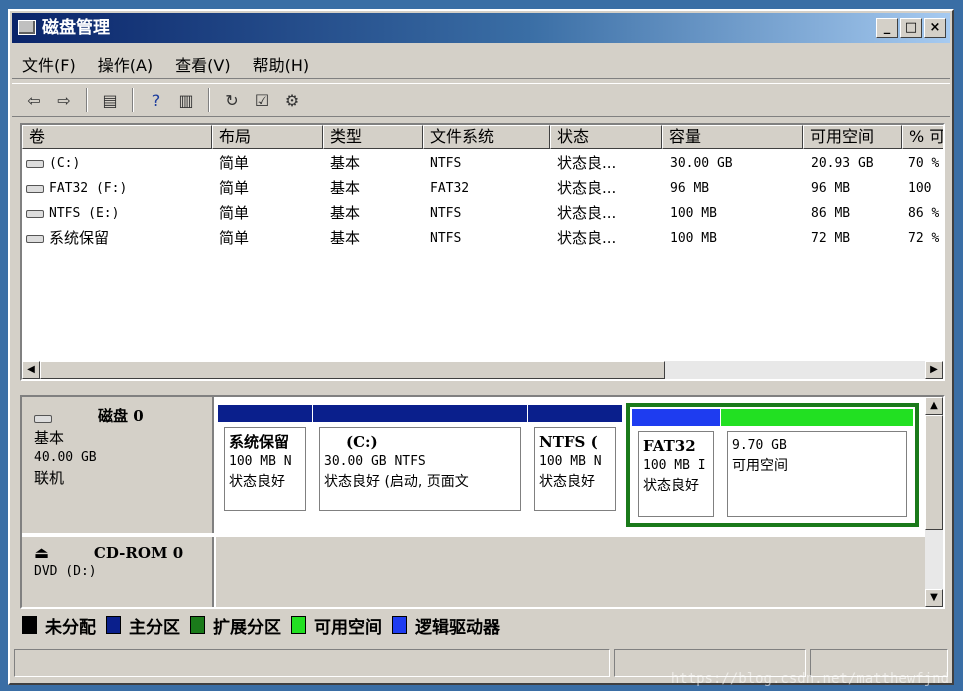 The width and height of the screenshot is (963, 691). What do you see at coordinates (935, 28) in the screenshot?
I see `close-button: ×` at bounding box center [935, 28].